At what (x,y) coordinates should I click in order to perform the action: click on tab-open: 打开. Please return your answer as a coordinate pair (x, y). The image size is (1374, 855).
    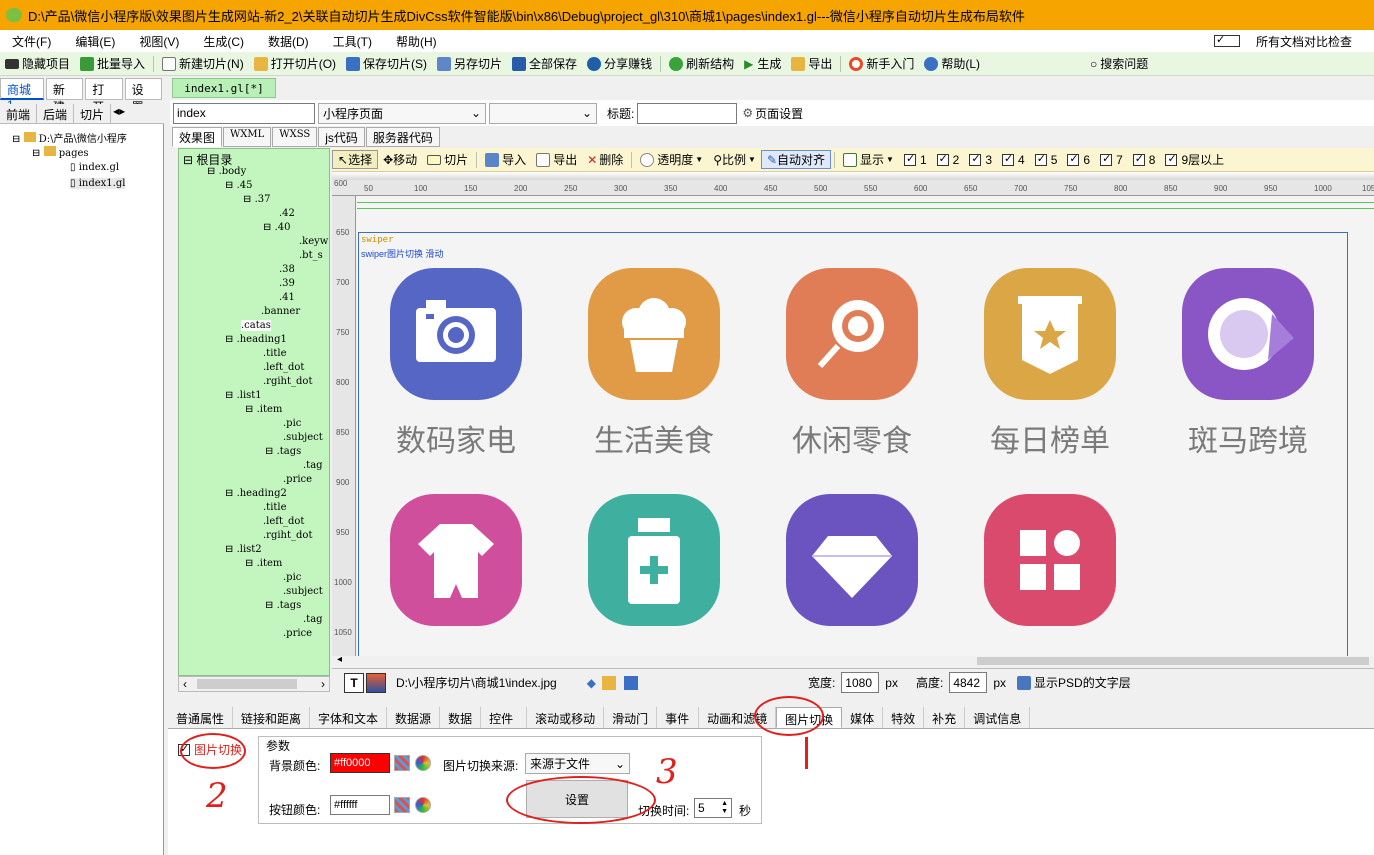
    Looking at the image, I should click on (104, 96).